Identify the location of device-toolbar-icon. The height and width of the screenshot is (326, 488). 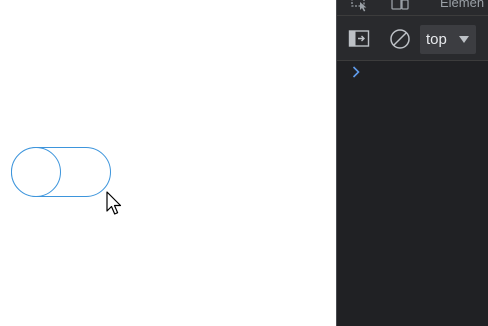
(400, 6).